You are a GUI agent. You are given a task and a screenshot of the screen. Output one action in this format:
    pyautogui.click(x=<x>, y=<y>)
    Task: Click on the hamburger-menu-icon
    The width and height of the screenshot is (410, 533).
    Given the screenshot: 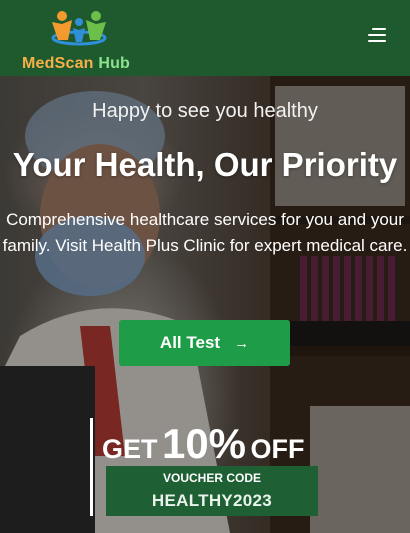 What is the action you would take?
    pyautogui.click(x=376, y=35)
    